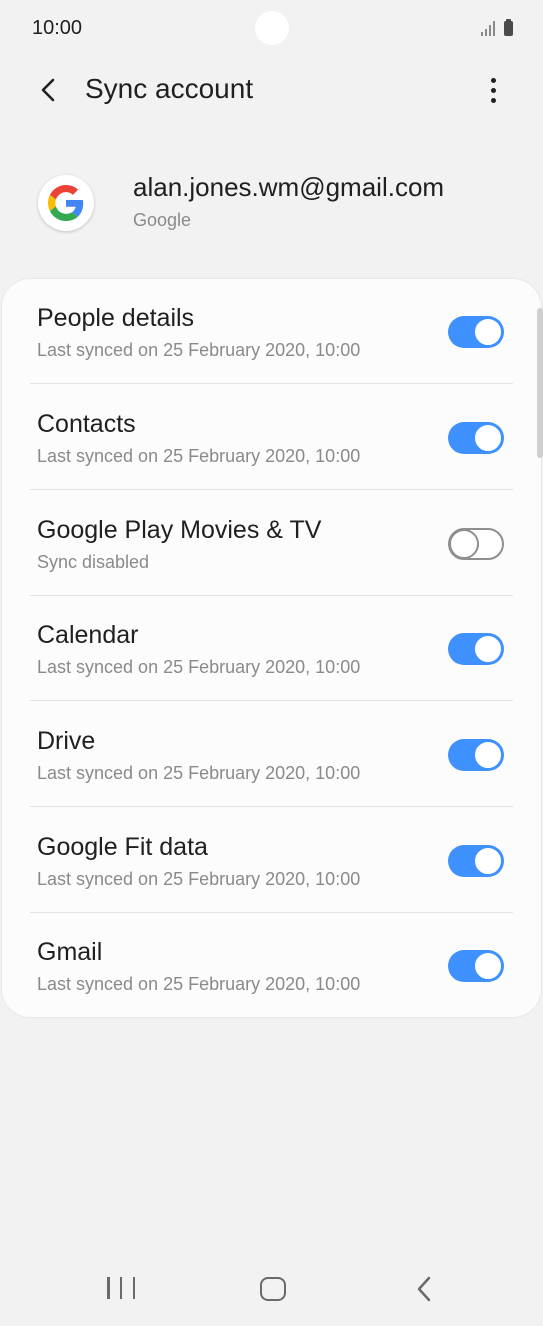  What do you see at coordinates (272, 28) in the screenshot?
I see `front-camera-cutout` at bounding box center [272, 28].